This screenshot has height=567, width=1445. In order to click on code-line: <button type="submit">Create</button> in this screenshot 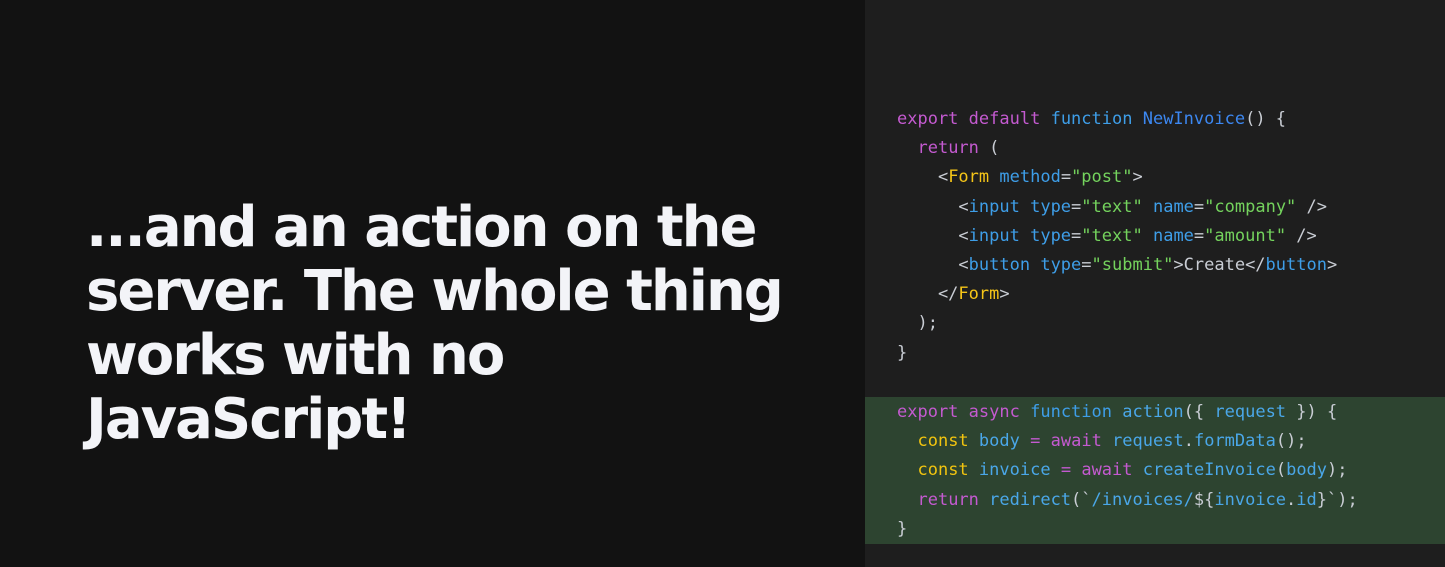, I will do `click(1155, 265)`.